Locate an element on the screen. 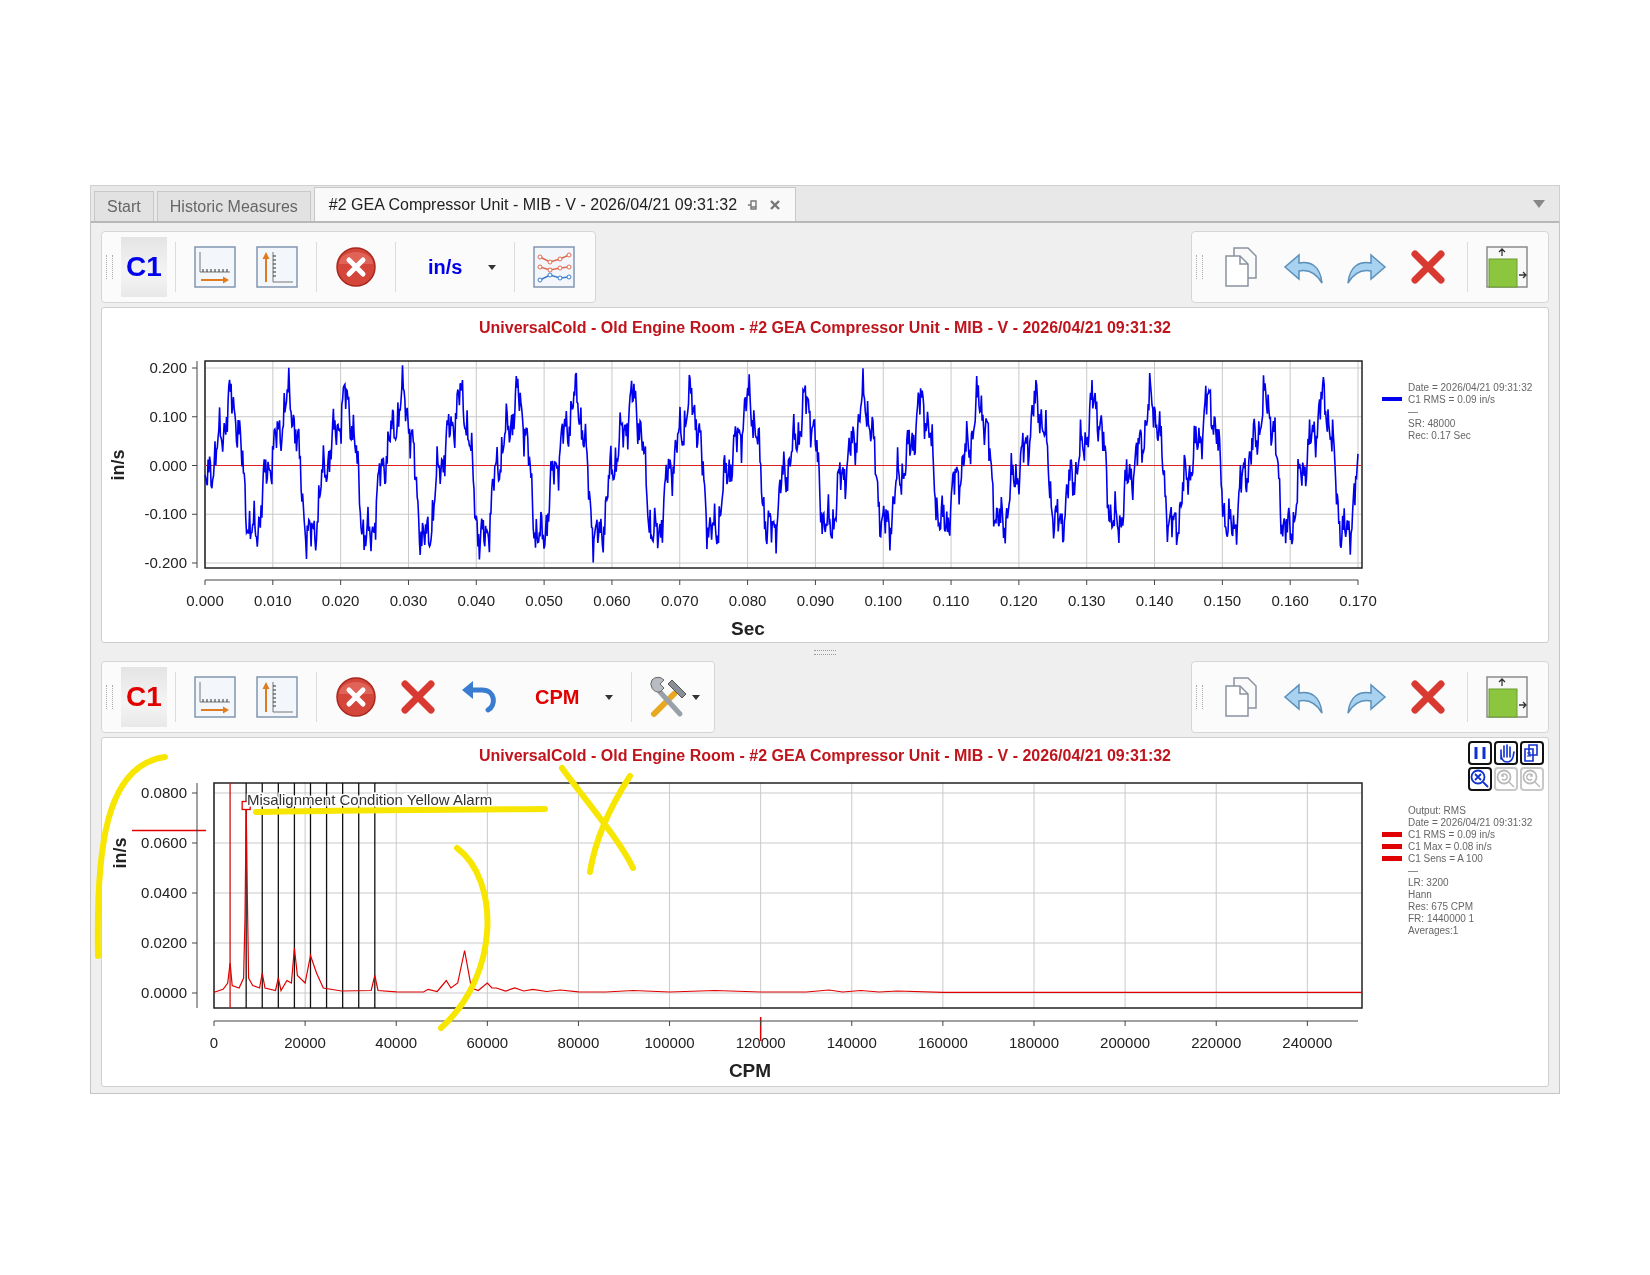 The width and height of the screenshot is (1650, 1275). legend-text: Output: RMS is located at coordinates (1437, 810).